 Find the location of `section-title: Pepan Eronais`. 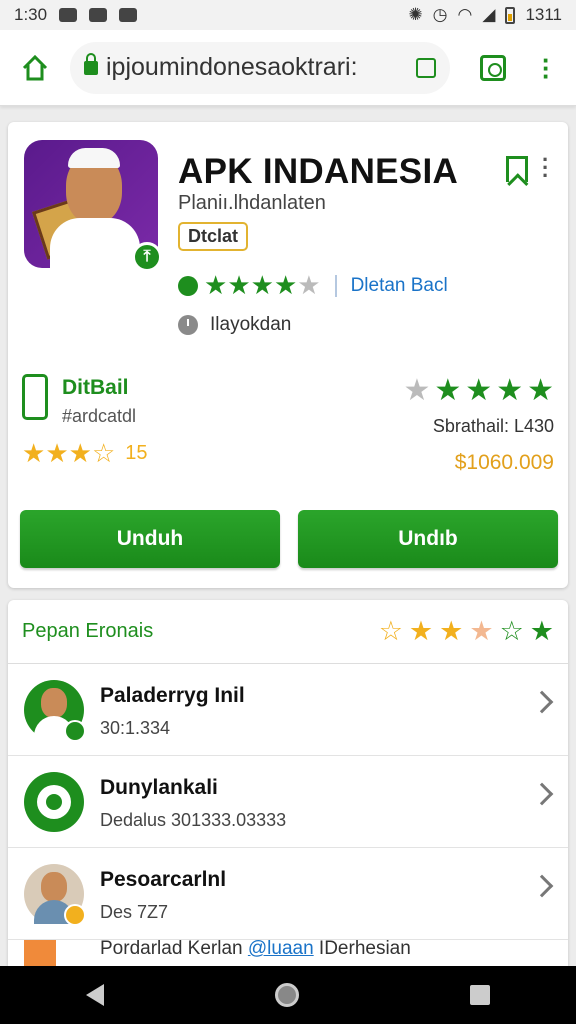

section-title: Pepan Eronais is located at coordinates (88, 631).